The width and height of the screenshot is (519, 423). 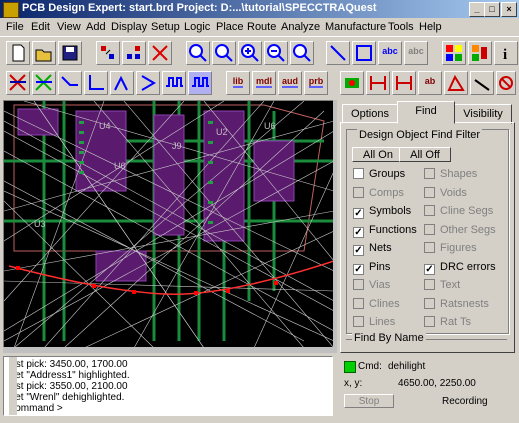 What do you see at coordinates (378, 83) in the screenshot?
I see `dimension-icon` at bounding box center [378, 83].